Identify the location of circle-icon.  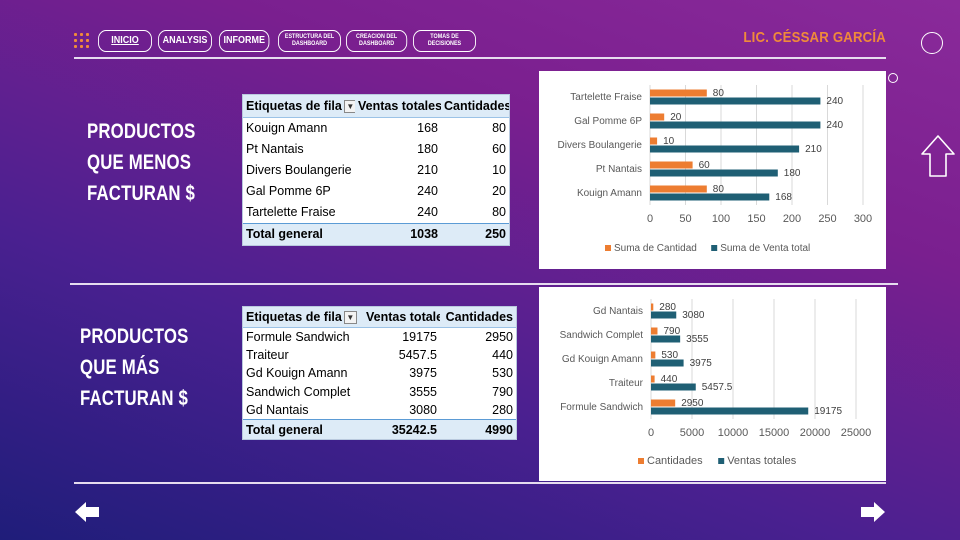
(932, 43).